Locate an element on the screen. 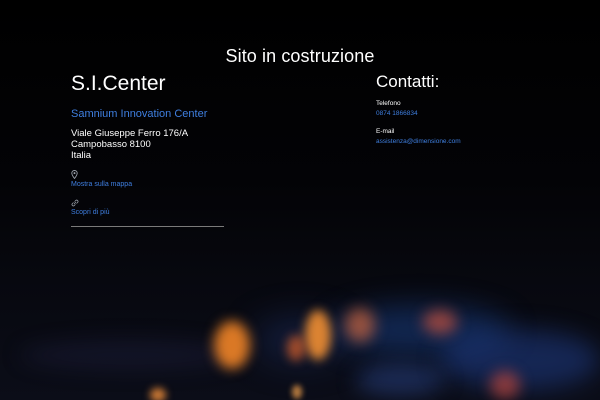 This screenshot has height=400, width=600. phone-link: 0874 1866834 is located at coordinates (397, 113).